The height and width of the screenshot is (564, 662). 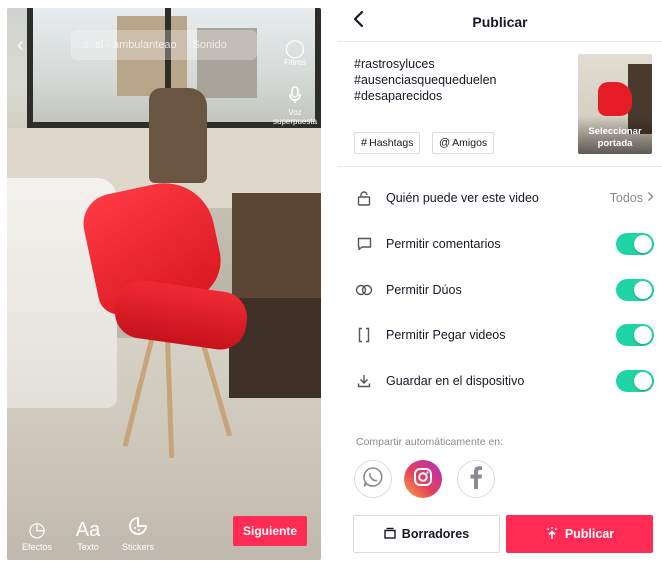 What do you see at coordinates (615, 137) in the screenshot?
I see `cover-label: Seleccionar portada` at bounding box center [615, 137].